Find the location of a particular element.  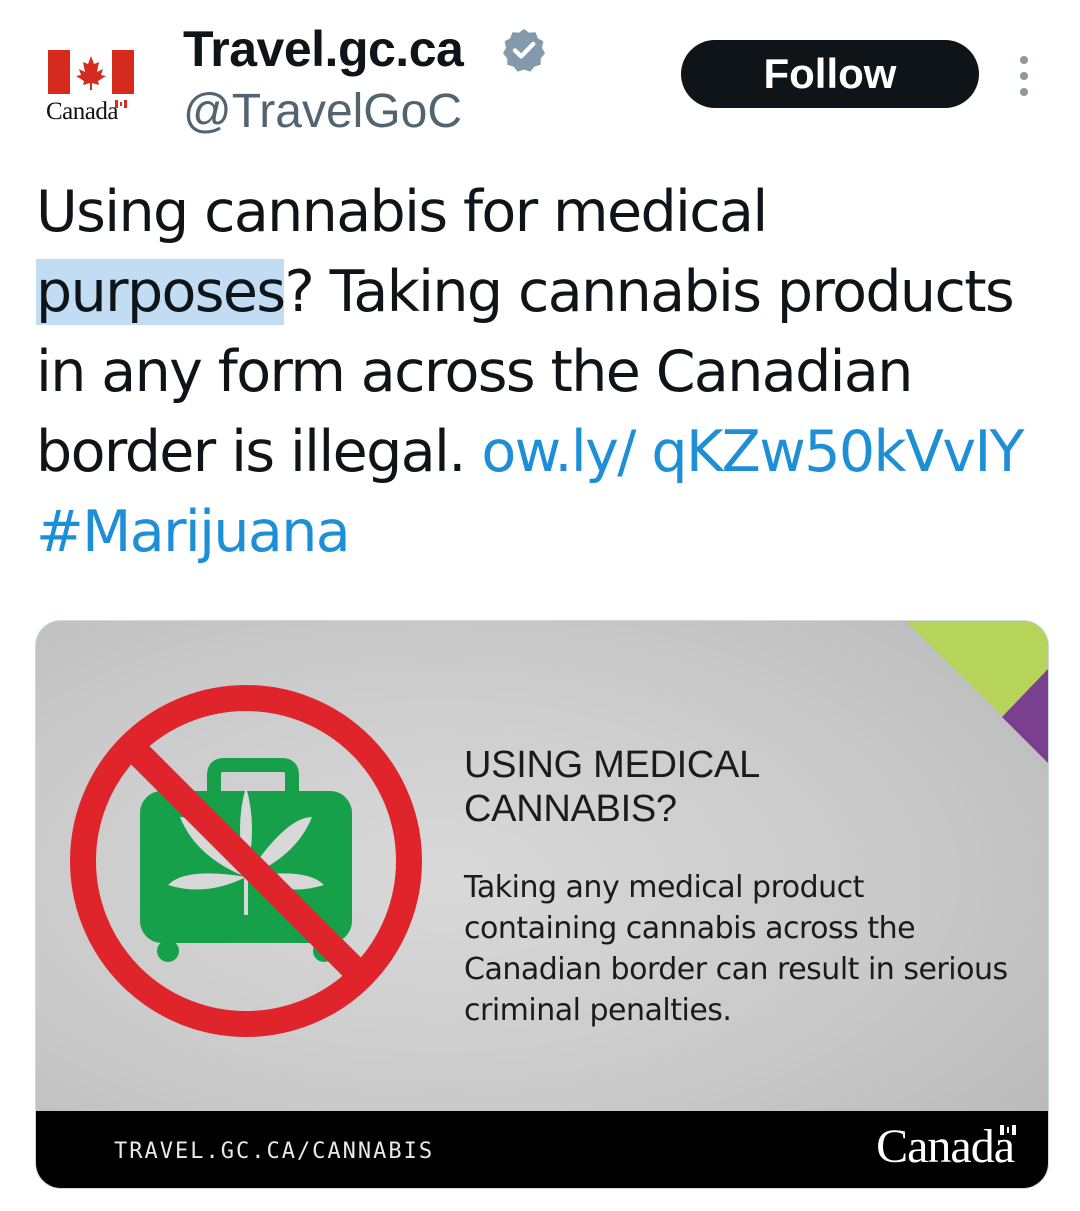

more-options-icon is located at coordinates (1024, 76).